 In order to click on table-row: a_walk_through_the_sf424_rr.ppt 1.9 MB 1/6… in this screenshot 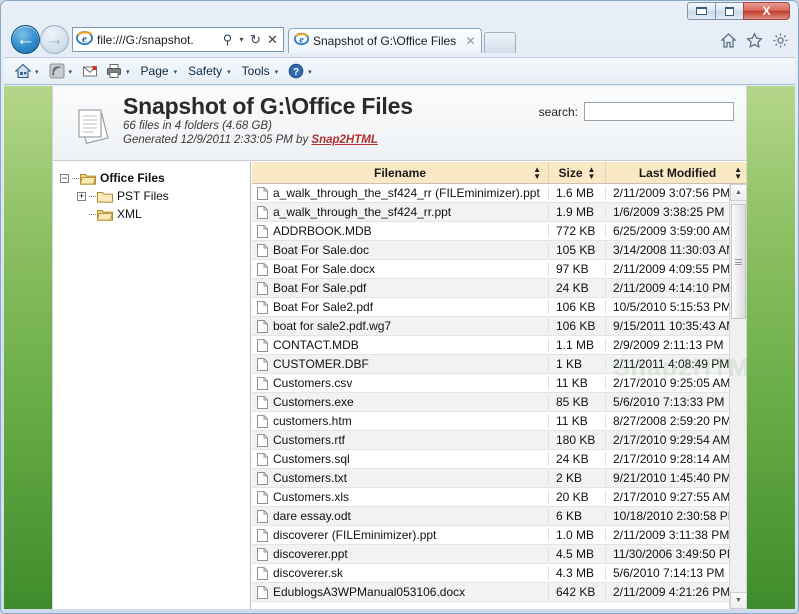, I will do `click(490, 212)`.